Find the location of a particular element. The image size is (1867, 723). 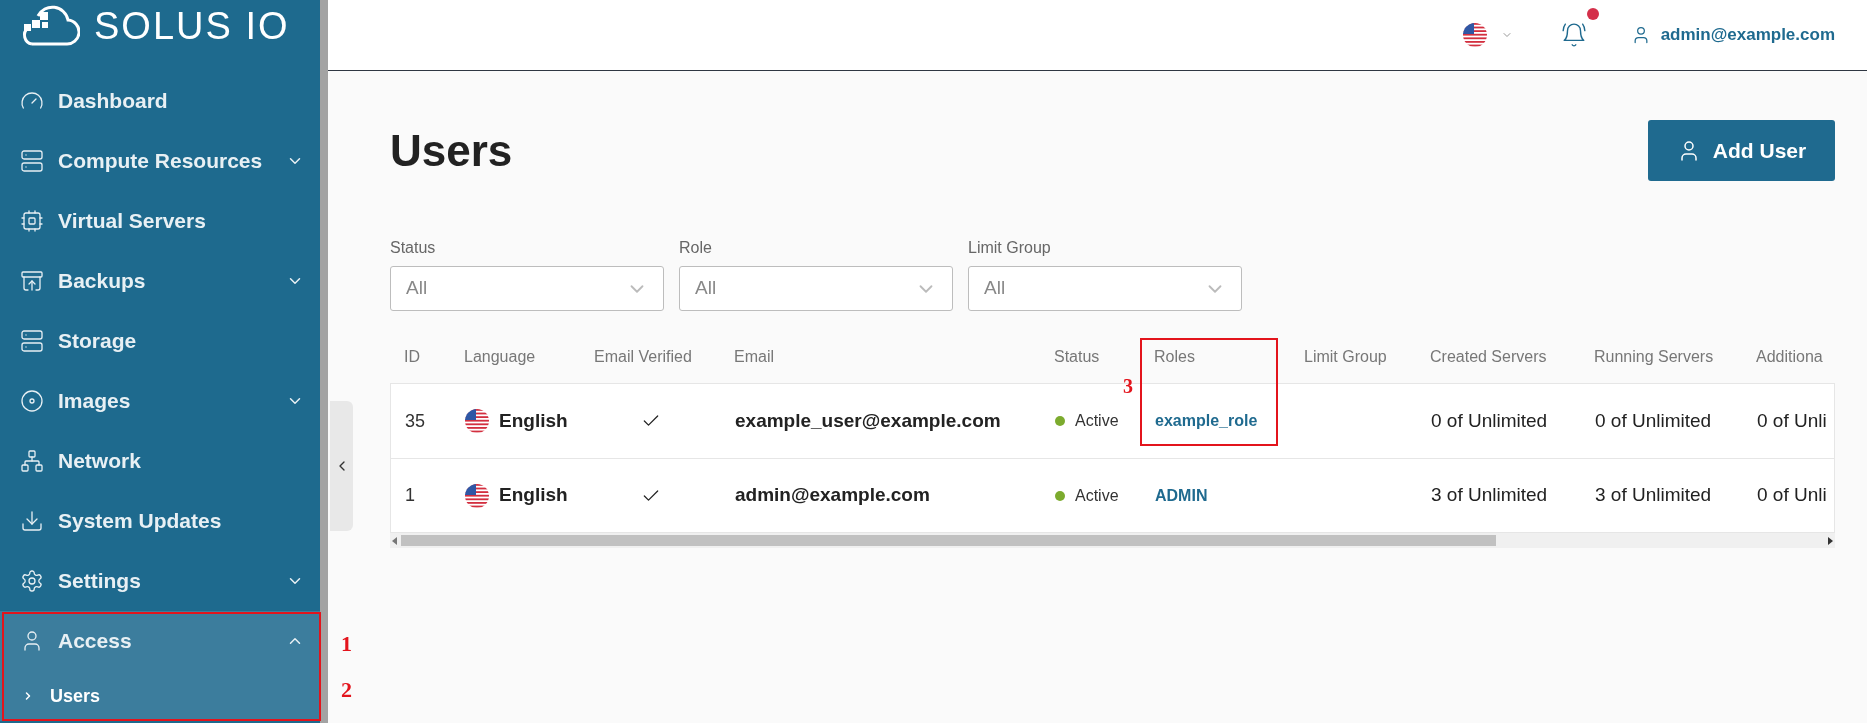

sidebar-item: System Updates is located at coordinates (160, 521).